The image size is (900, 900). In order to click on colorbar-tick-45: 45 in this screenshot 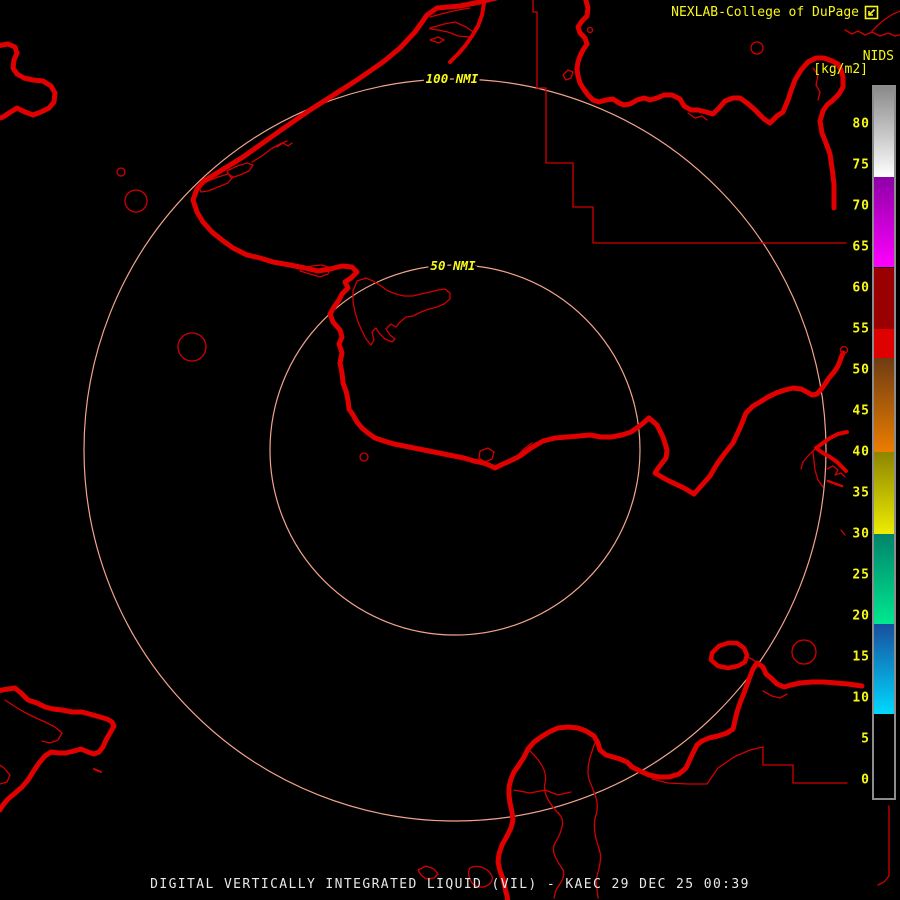, I will do `click(861, 411)`.